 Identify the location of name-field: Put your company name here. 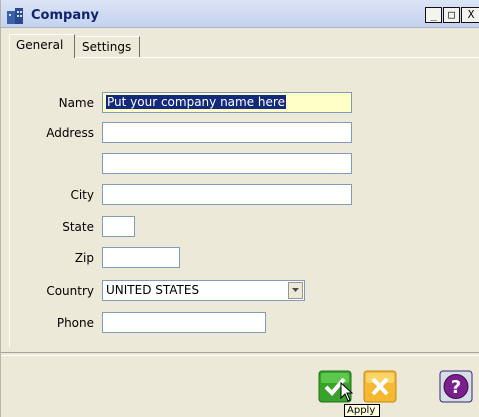
(227, 102).